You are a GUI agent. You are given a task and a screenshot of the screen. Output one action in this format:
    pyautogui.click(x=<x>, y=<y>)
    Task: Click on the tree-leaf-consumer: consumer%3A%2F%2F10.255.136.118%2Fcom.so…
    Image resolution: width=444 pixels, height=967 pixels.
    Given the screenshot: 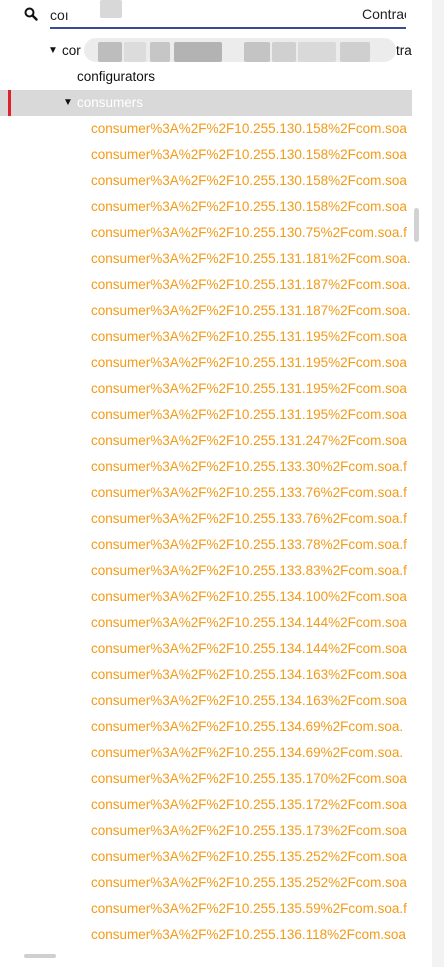 What is the action you would take?
    pyautogui.click(x=252, y=935)
    